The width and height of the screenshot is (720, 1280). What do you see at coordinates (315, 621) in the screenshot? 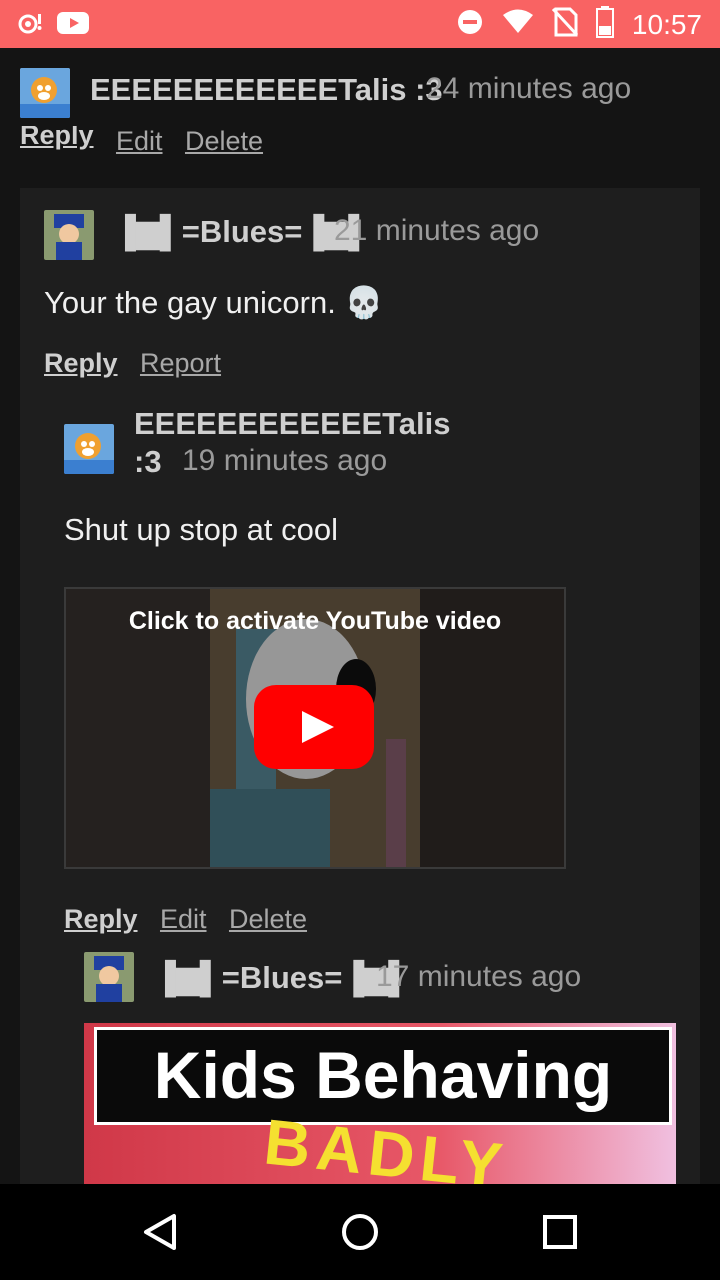
I see `video-activate-label: Click to activate YouTube video` at bounding box center [315, 621].